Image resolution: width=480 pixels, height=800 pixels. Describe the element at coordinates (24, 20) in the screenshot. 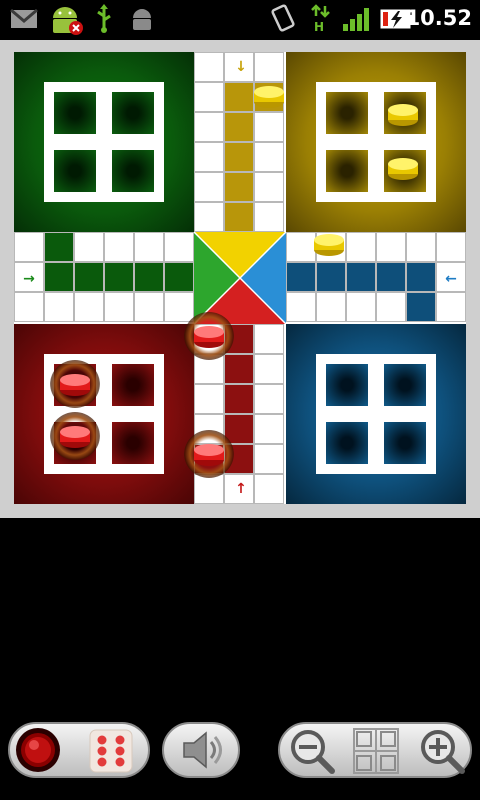

I see `gmail-icon` at that location.